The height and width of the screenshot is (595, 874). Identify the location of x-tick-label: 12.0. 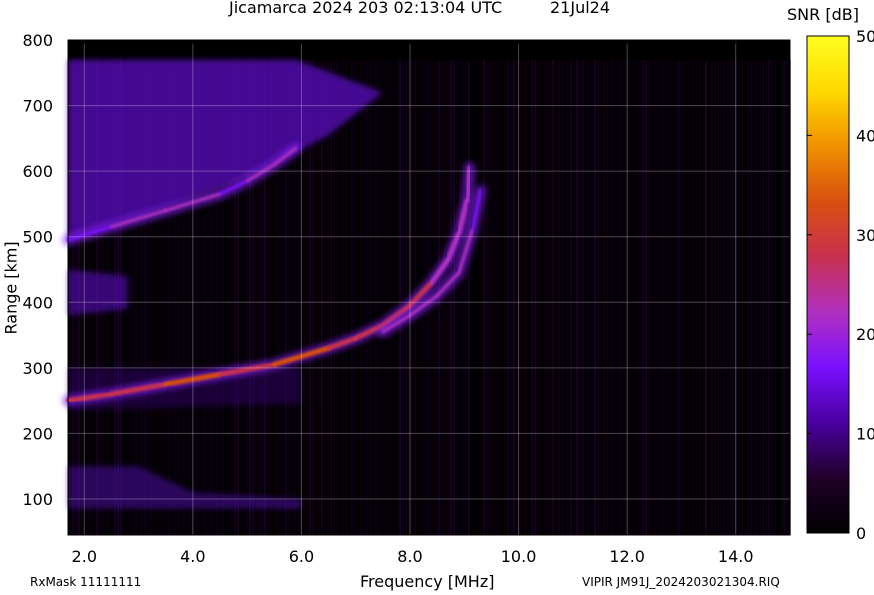
(627, 556).